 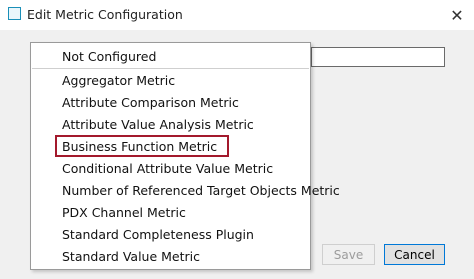 I want to click on dropdown-item-pdx-channel-metric: PDX Channel Metric, so click(x=170, y=212).